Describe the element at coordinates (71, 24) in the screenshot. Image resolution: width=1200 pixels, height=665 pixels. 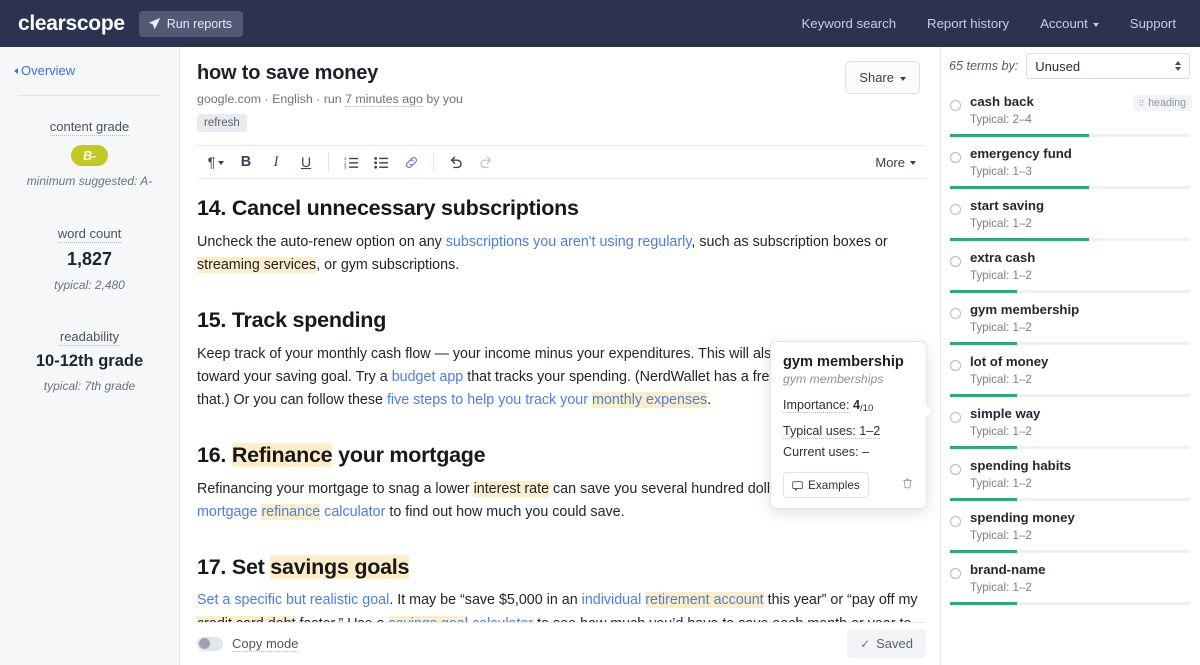
I see `clearscope-logo: clearscope` at that location.